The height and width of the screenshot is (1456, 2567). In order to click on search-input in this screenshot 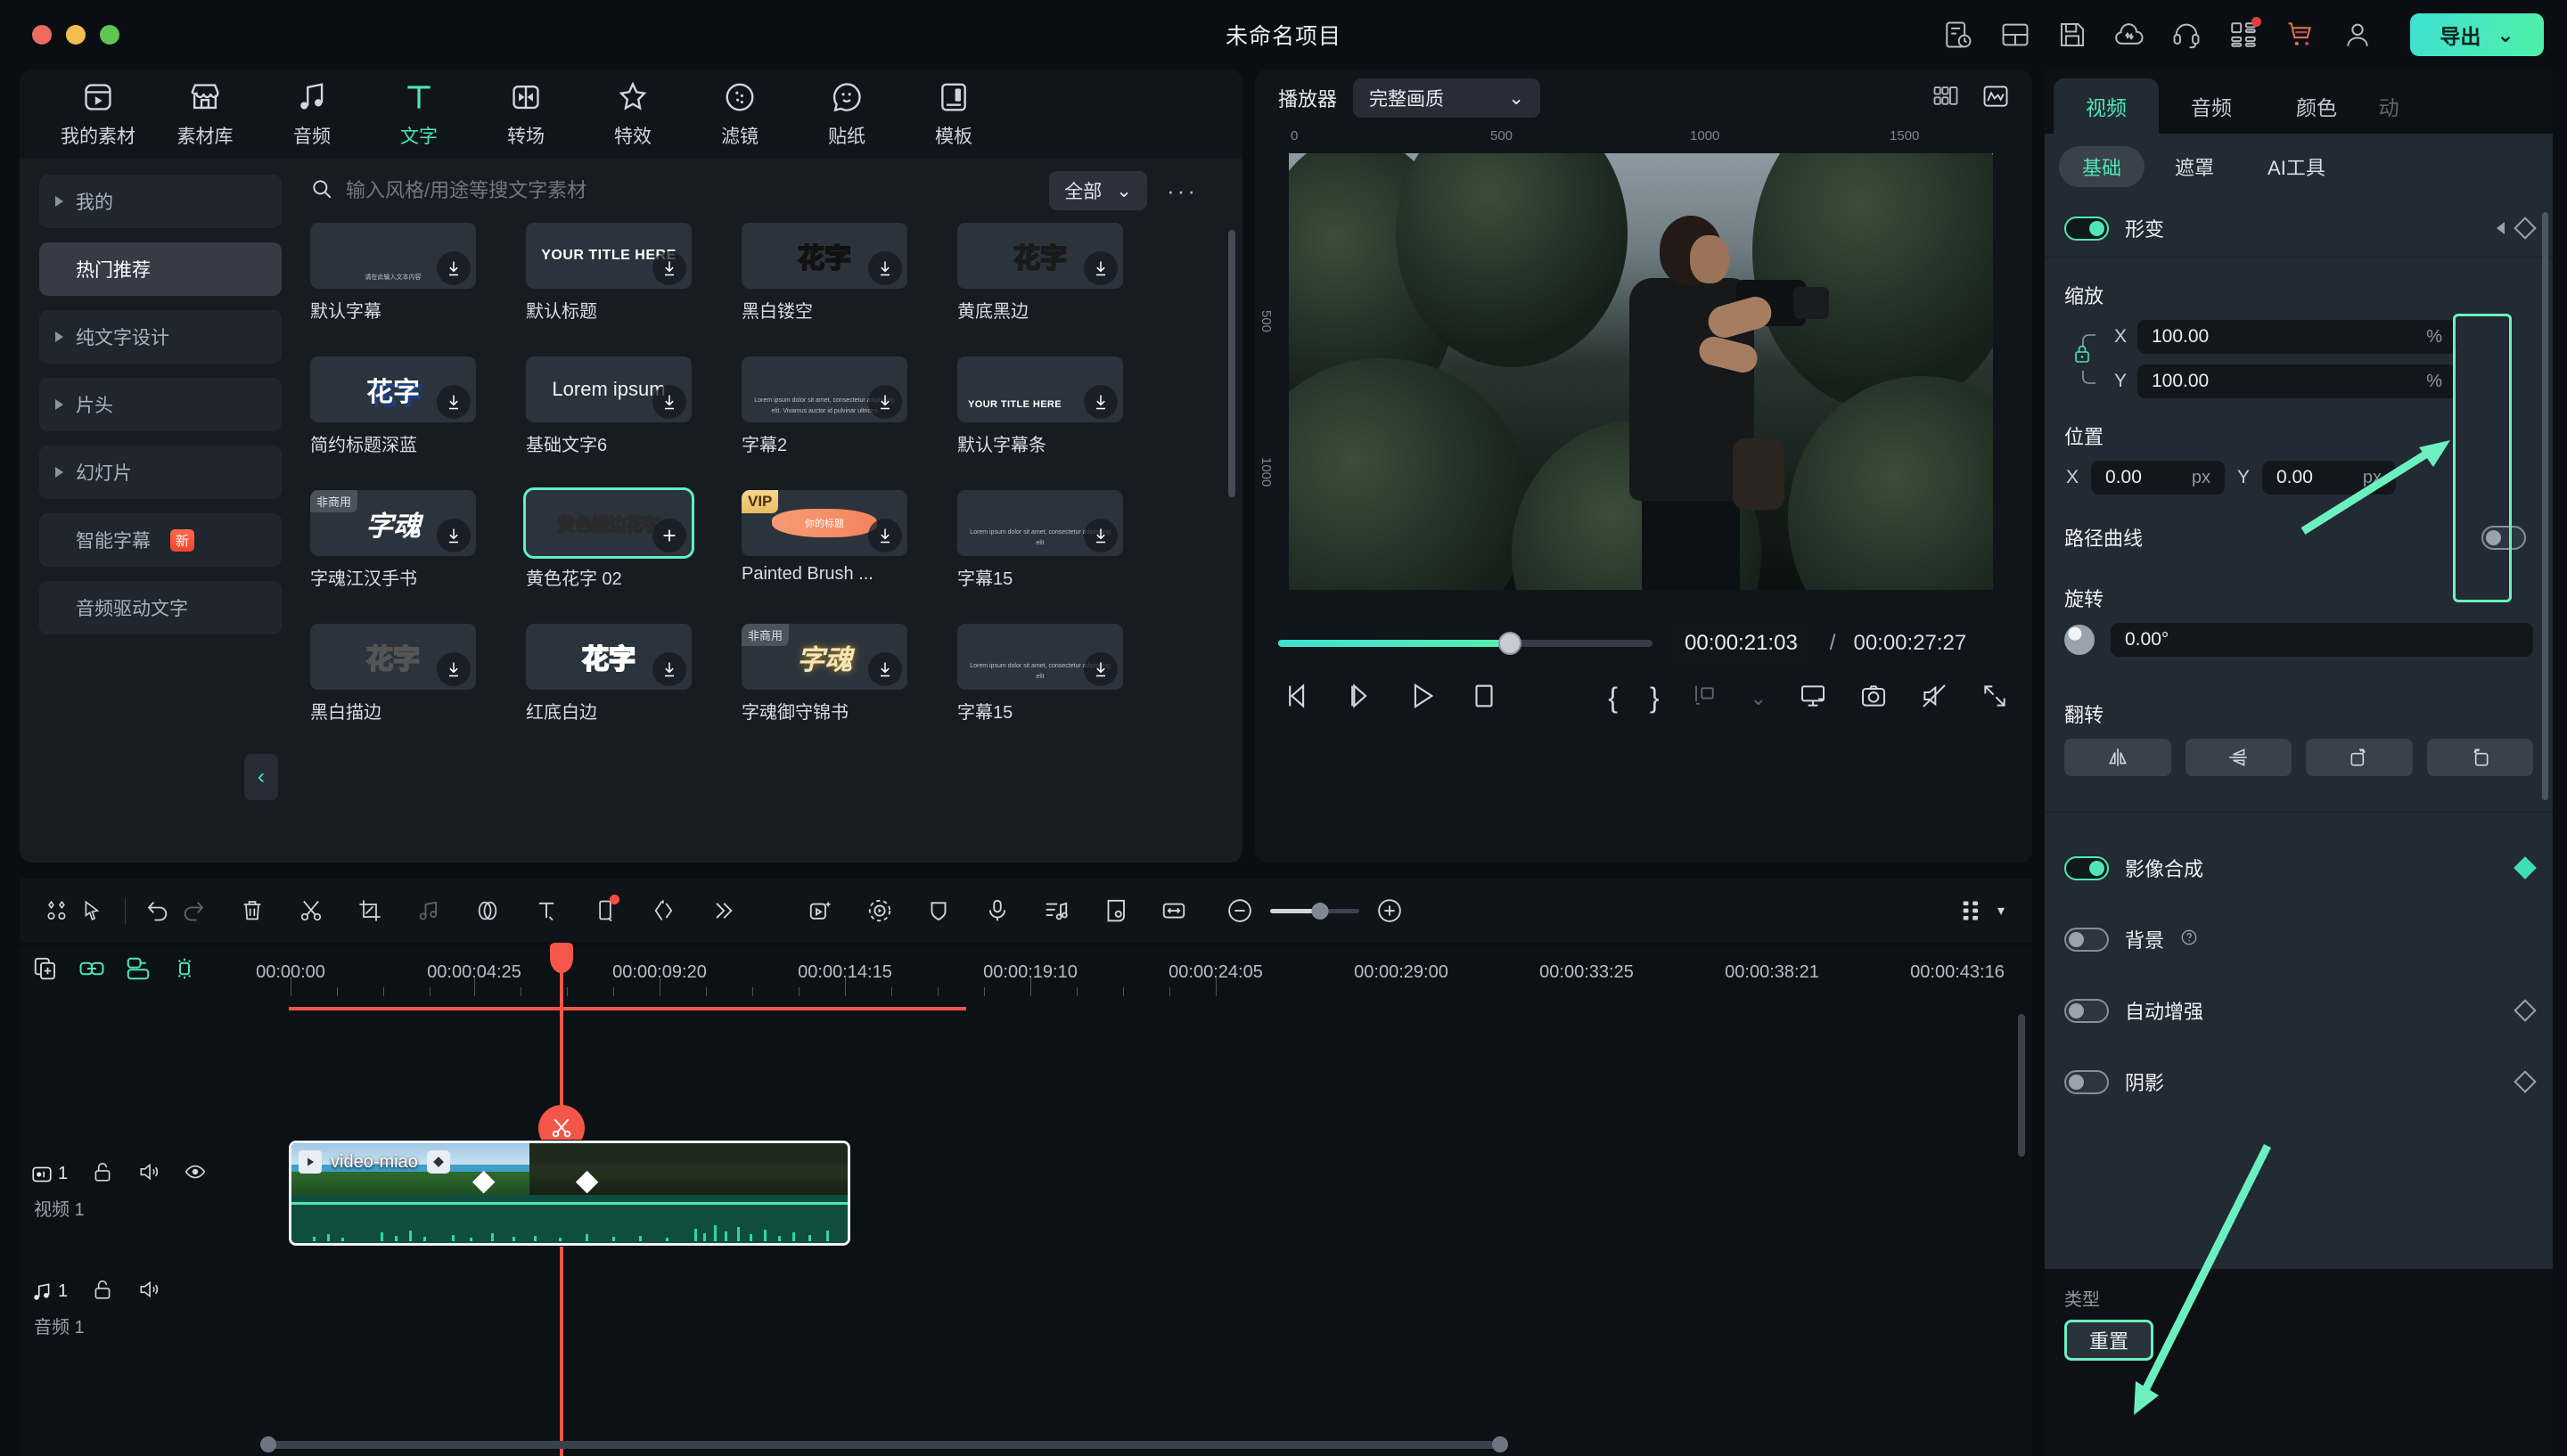, I will do `click(578, 190)`.